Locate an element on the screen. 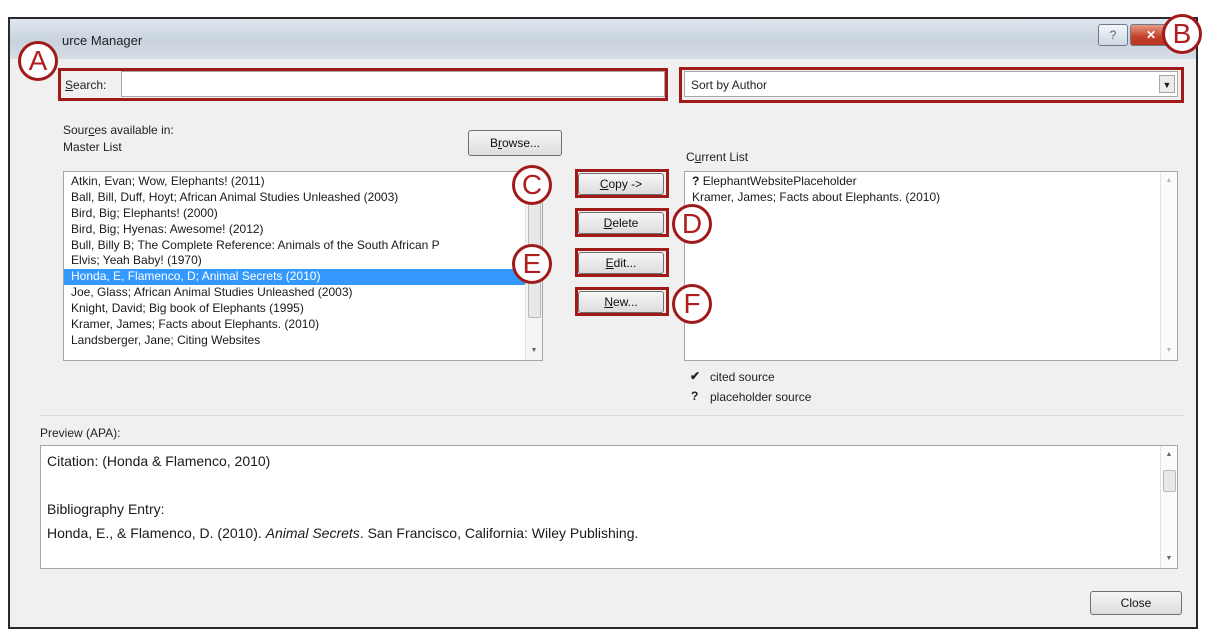 Image resolution: width=1212 pixels, height=632 pixels. browse-pre: B is located at coordinates (493, 143).